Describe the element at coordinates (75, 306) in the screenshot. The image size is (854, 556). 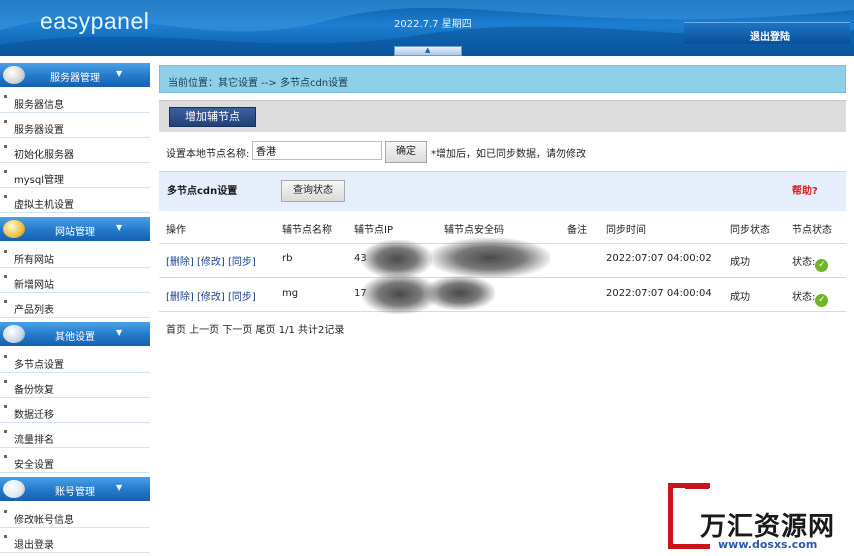
I see `sidebar-item-products: 产品列表` at that location.